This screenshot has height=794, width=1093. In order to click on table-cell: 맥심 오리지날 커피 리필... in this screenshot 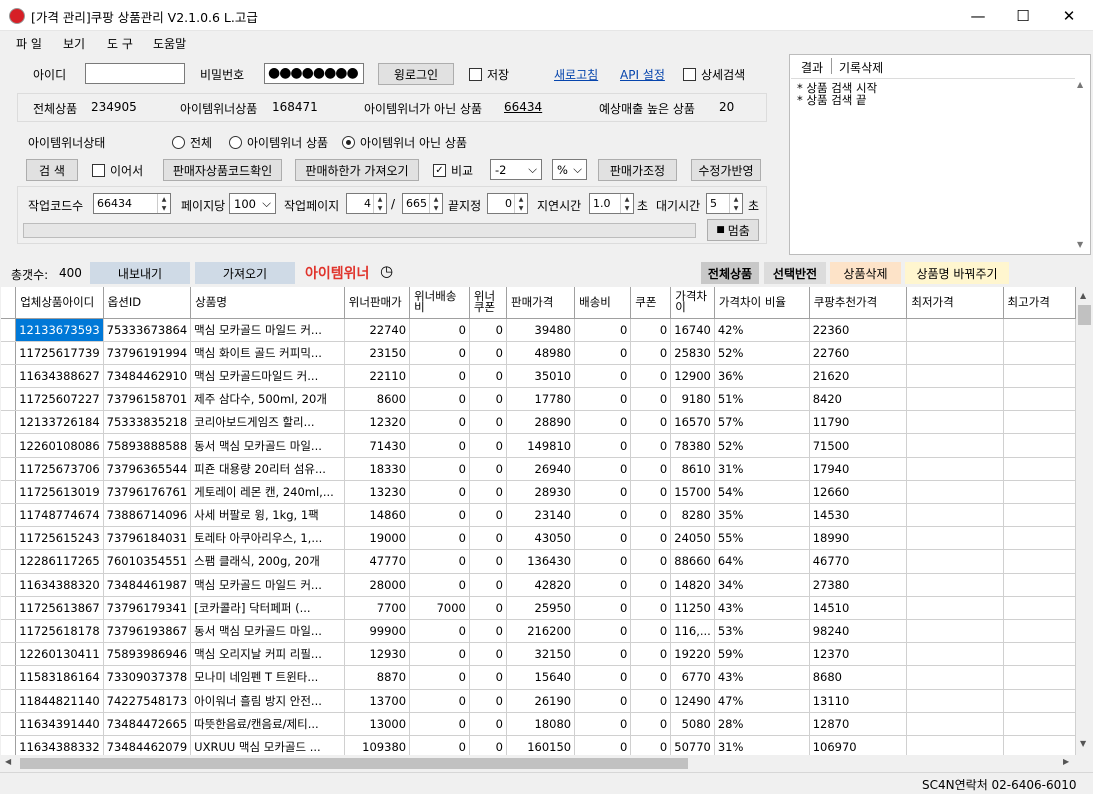, I will do `click(267, 654)`.